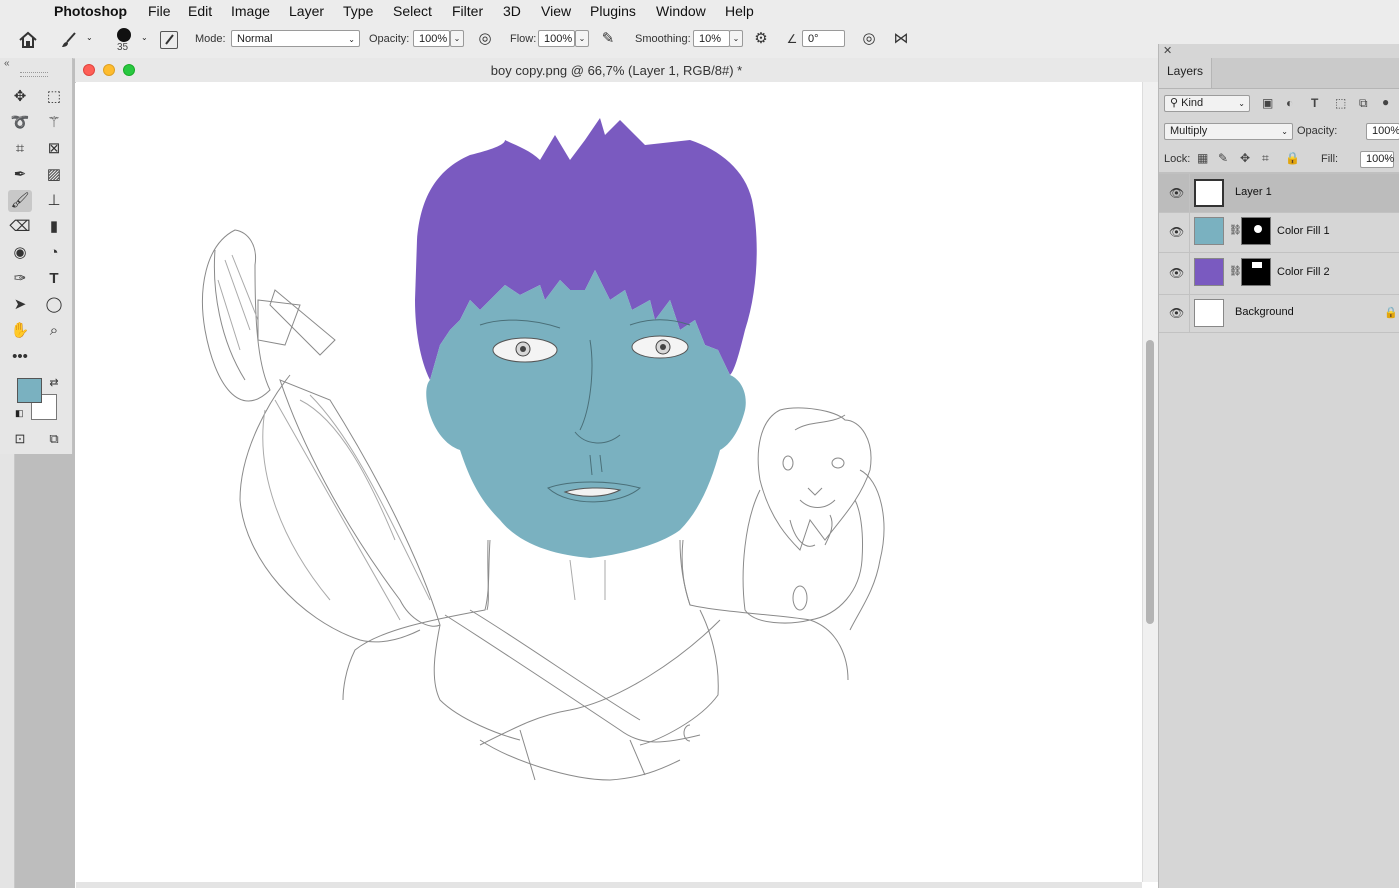  I want to click on filter-pixel-icon: ▣, so click(1267, 103).